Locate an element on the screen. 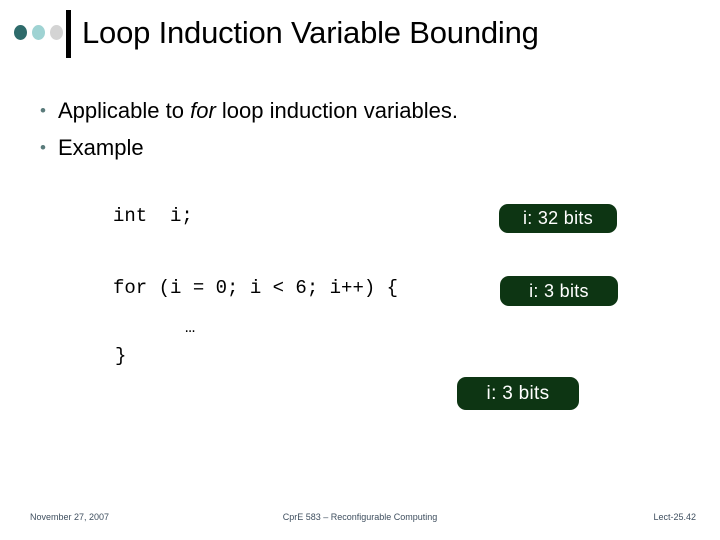 The height and width of the screenshot is (540, 720). bullet-text-emphasis: for is located at coordinates (203, 110).